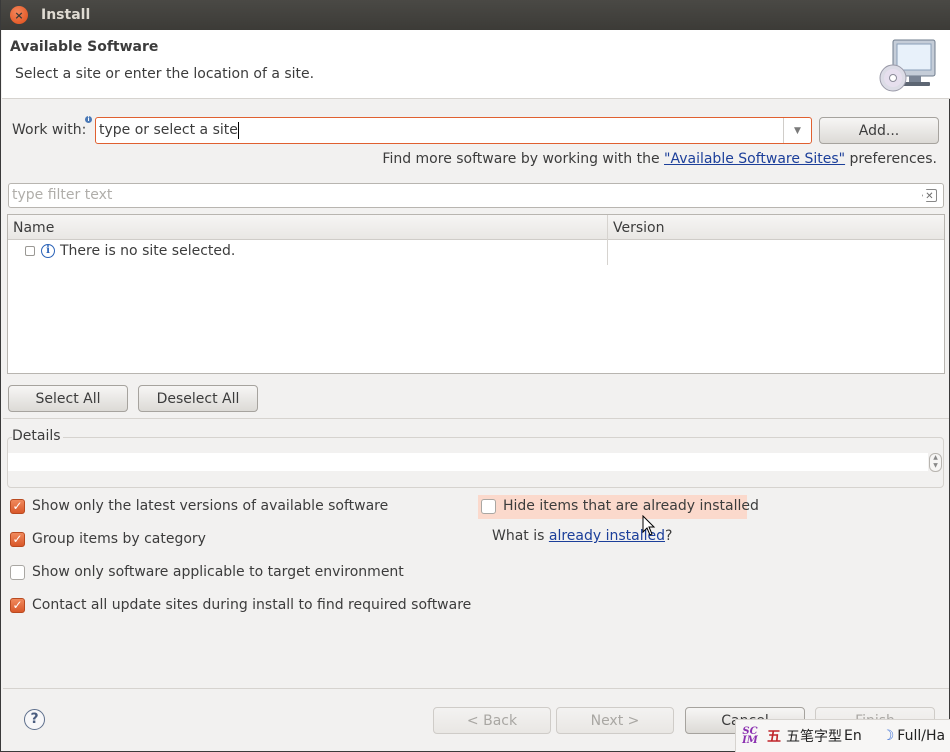 This screenshot has width=950, height=752. I want to click on mouse-pointer-icon, so click(649, 525).